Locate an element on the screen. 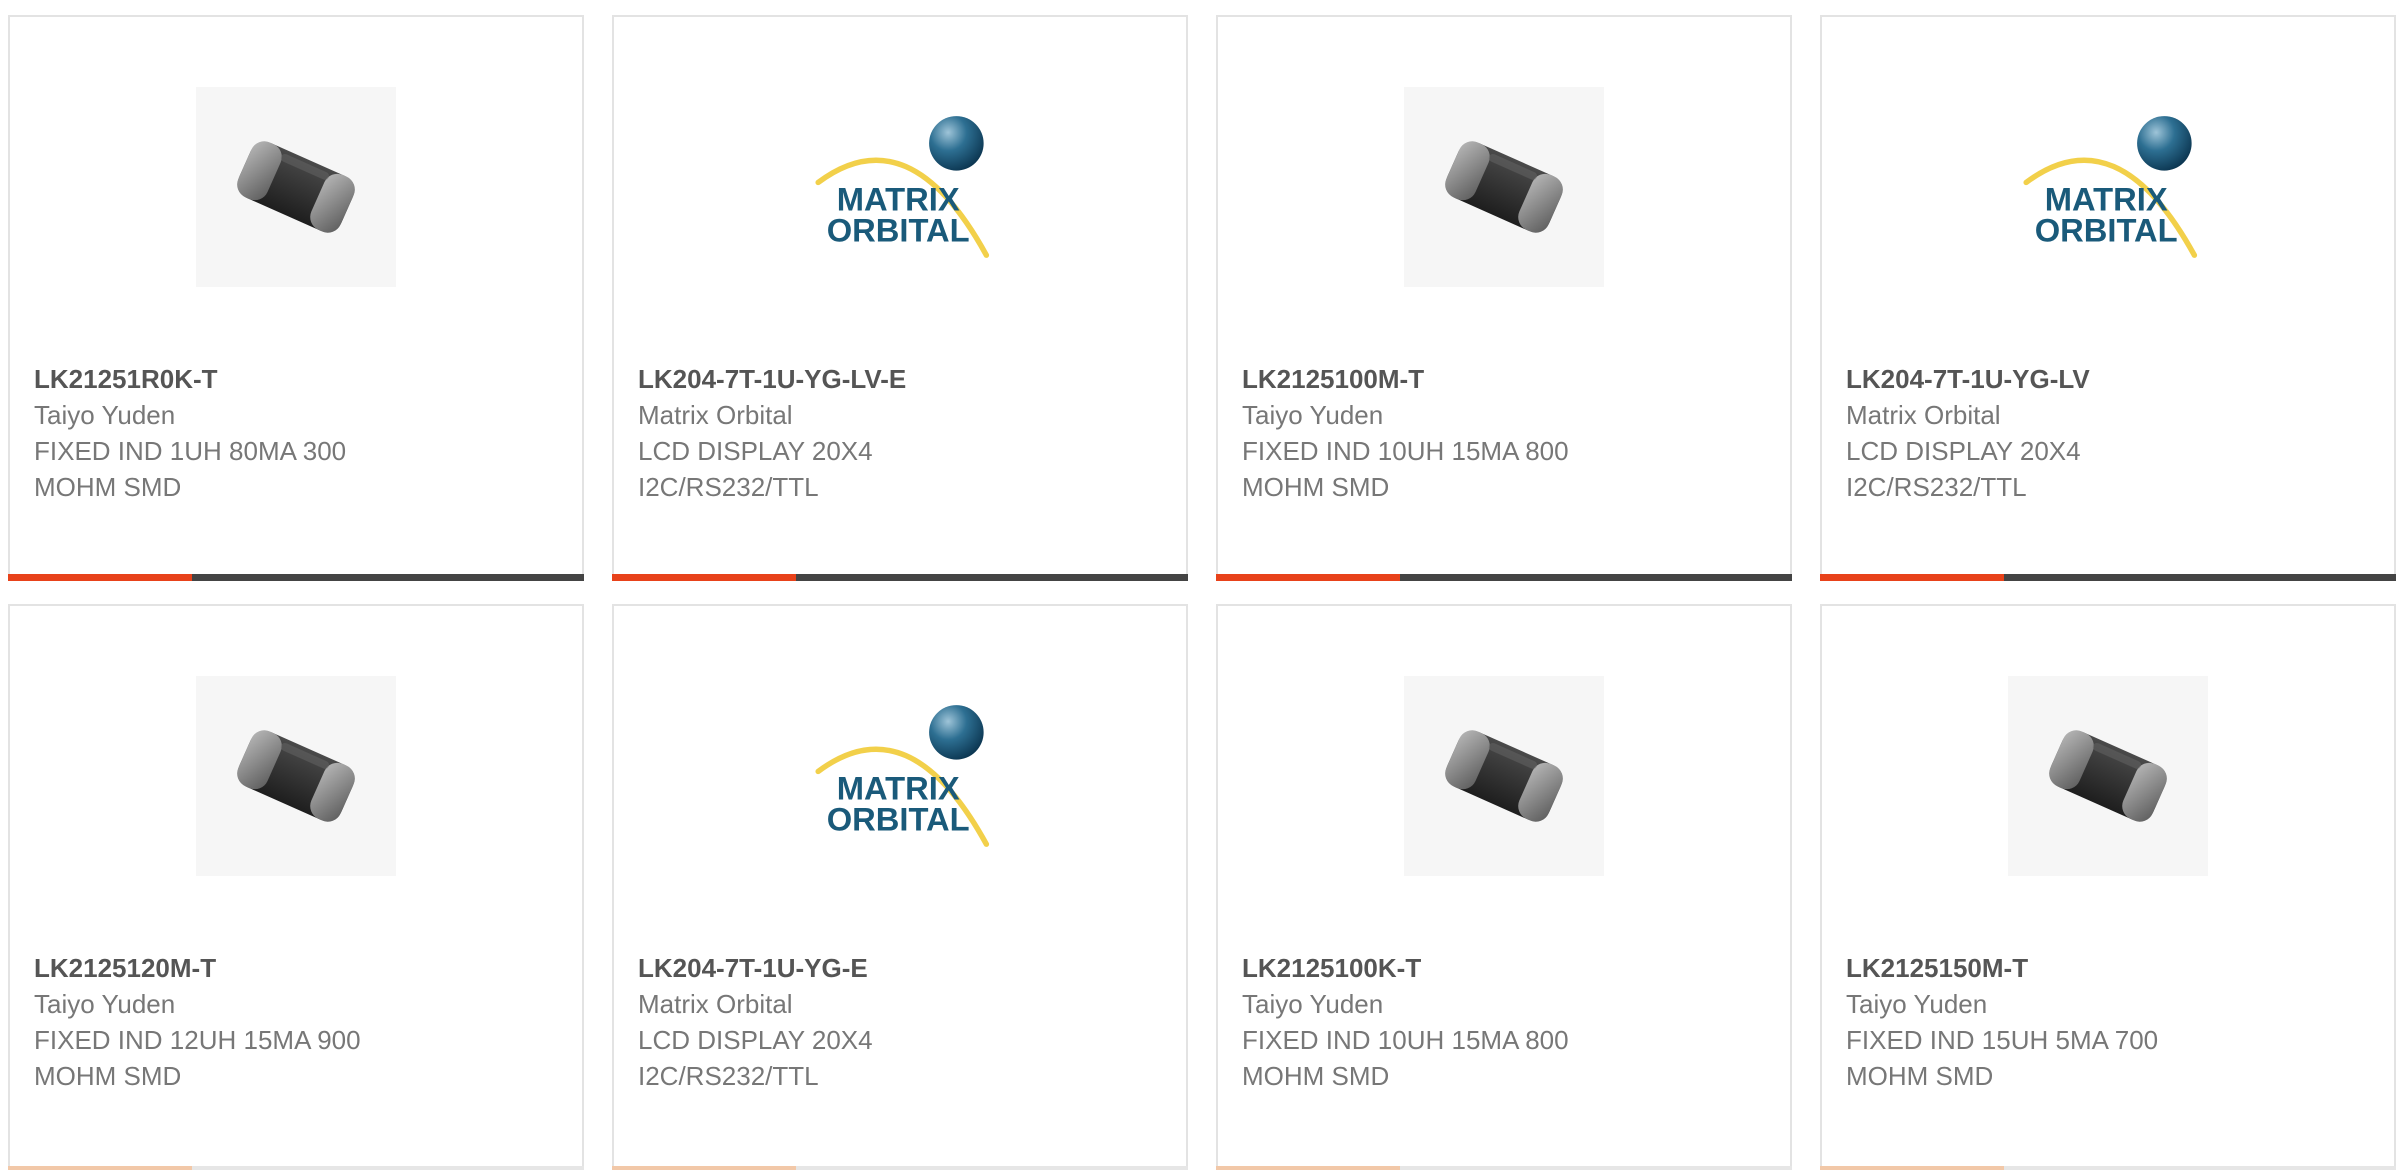  description: FIXED IND 15UH 5MA 700 MOHM SMD is located at coordinates (2002, 1058).